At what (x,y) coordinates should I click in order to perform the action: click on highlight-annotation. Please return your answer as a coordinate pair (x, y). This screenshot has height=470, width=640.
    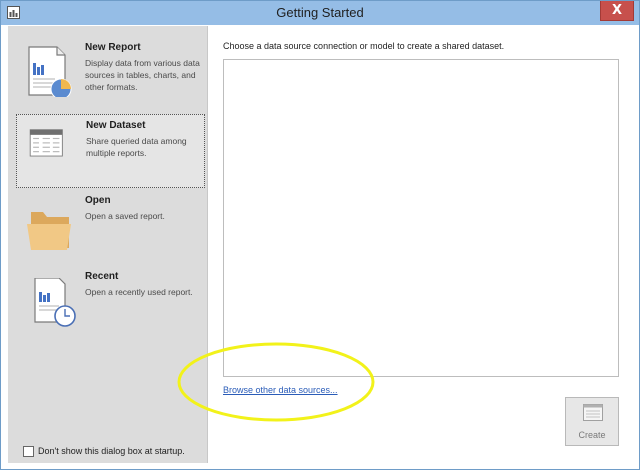
    Looking at the image, I should click on (276, 382).